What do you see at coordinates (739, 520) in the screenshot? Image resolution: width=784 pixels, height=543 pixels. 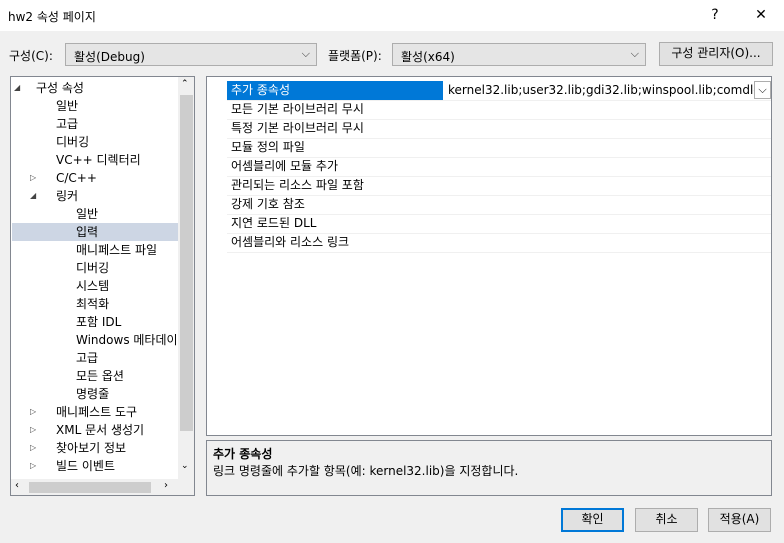 I see `apply-button: 적용(A)` at bounding box center [739, 520].